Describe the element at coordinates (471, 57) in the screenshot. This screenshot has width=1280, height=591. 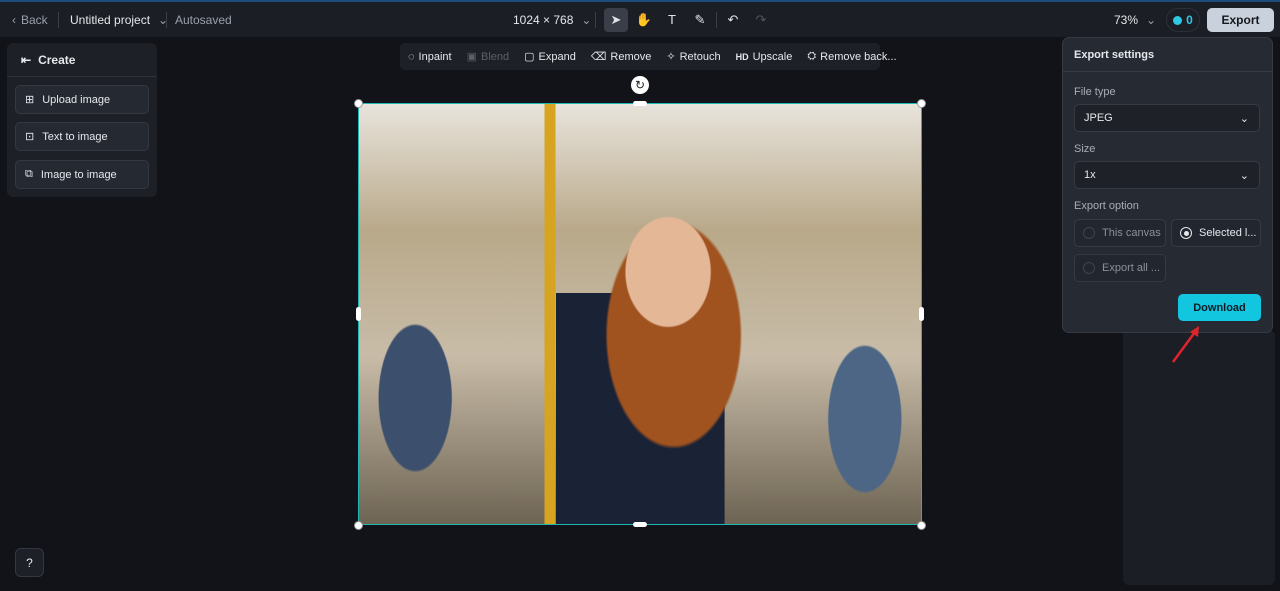
I see `blend-icon: ▣` at that location.